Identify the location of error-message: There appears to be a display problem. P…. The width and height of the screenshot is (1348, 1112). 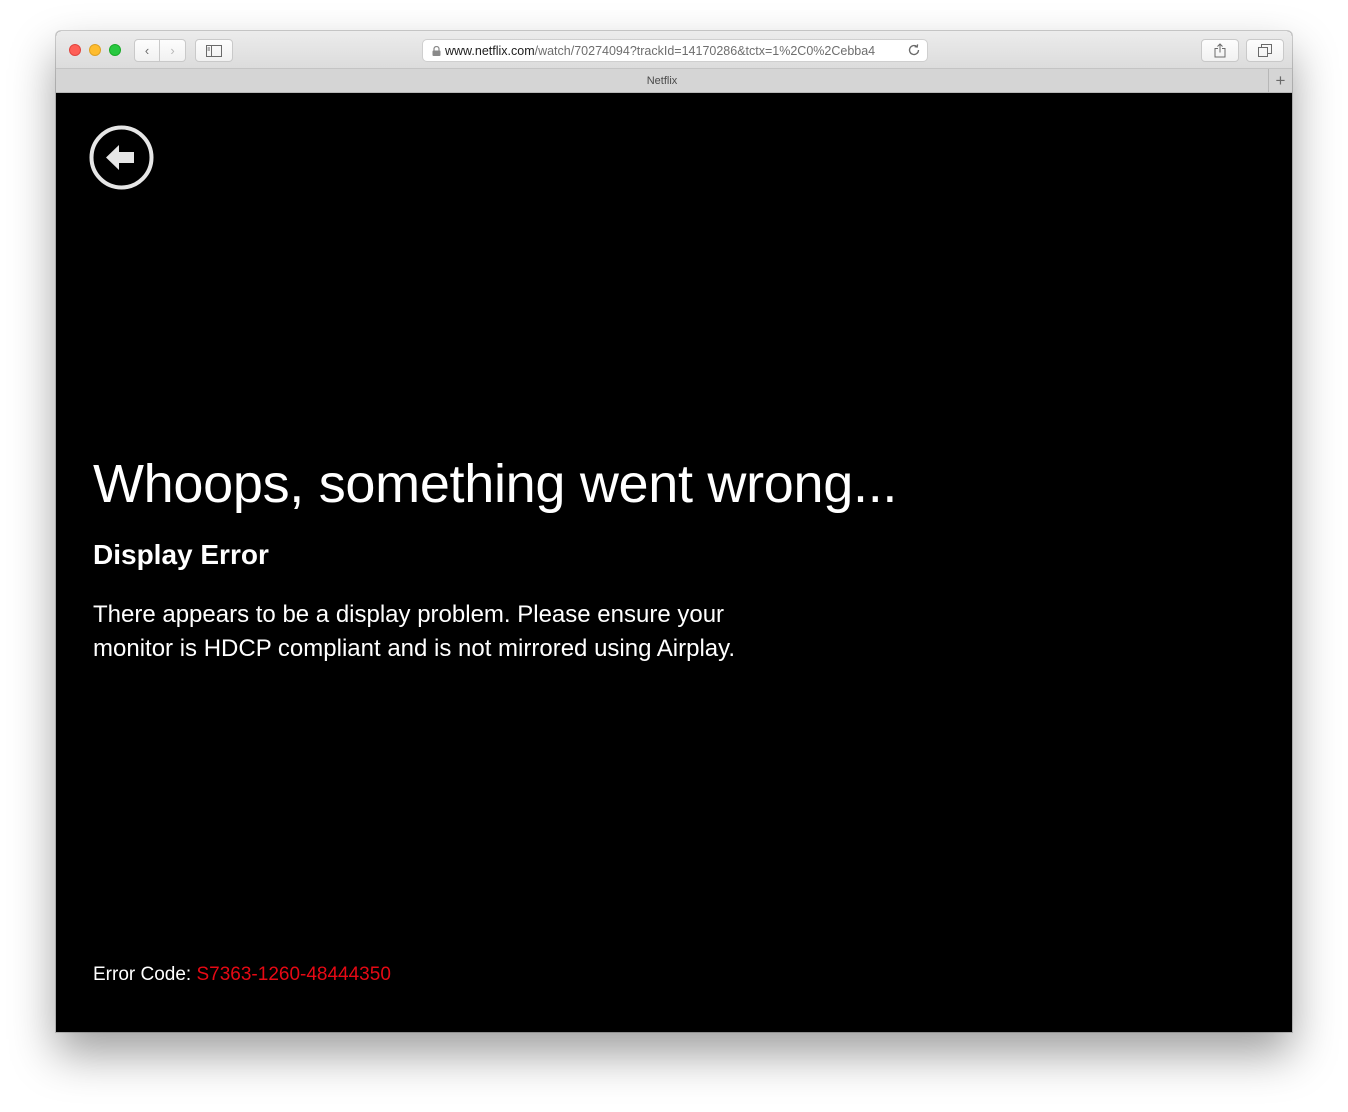
(414, 631).